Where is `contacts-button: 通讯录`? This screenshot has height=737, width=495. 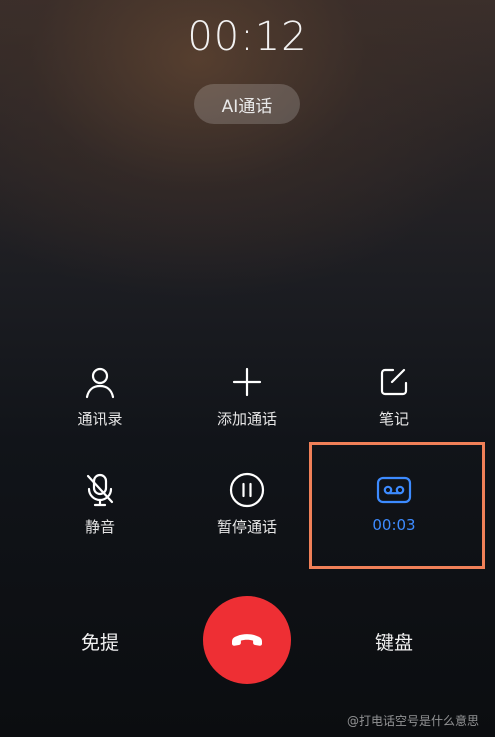 contacts-button: 通讯录 is located at coordinates (100, 407).